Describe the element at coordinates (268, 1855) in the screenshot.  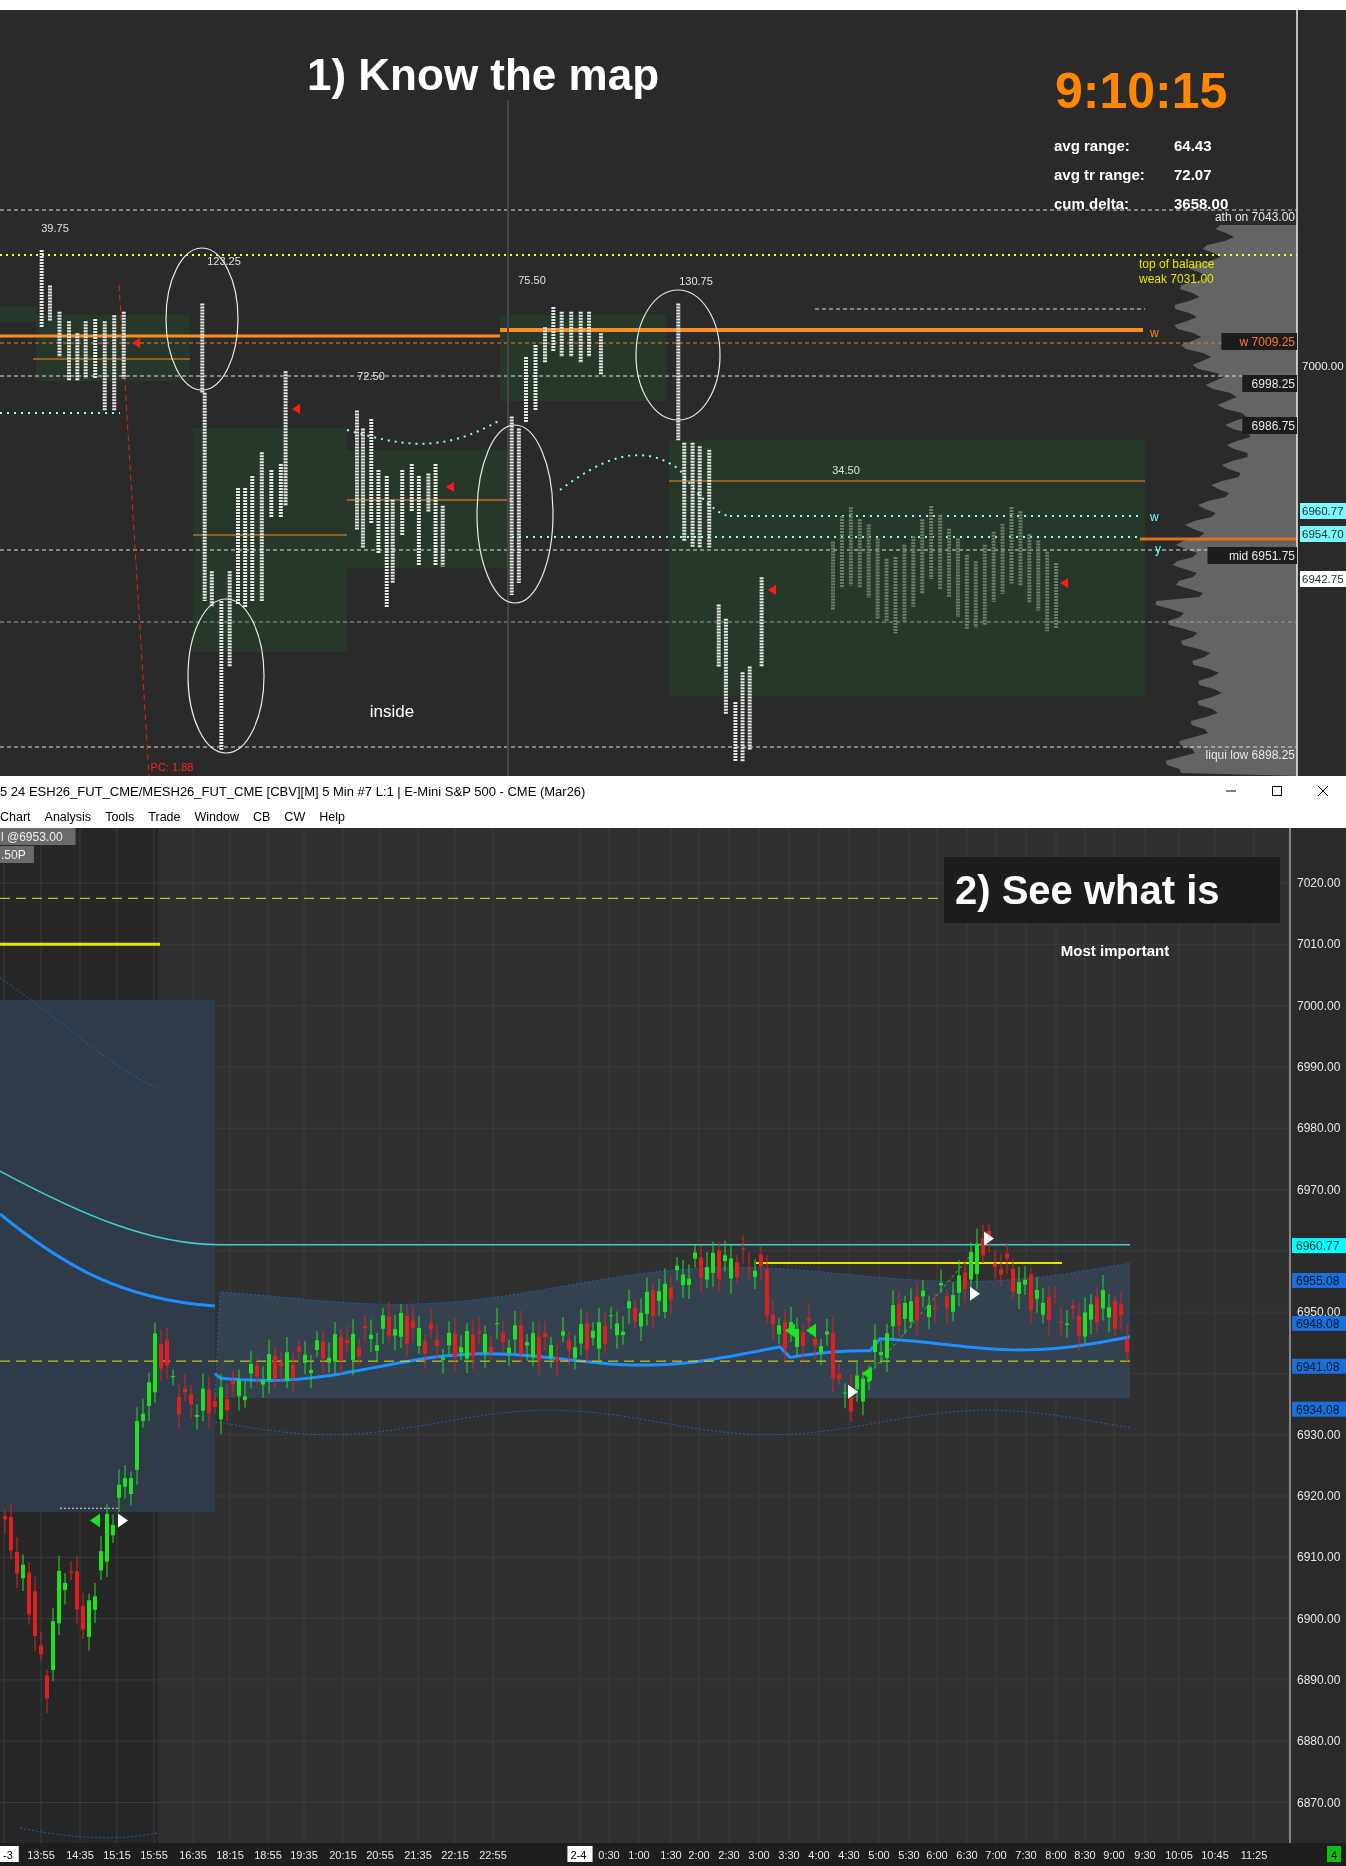
I see `time-label: 18:55` at that location.